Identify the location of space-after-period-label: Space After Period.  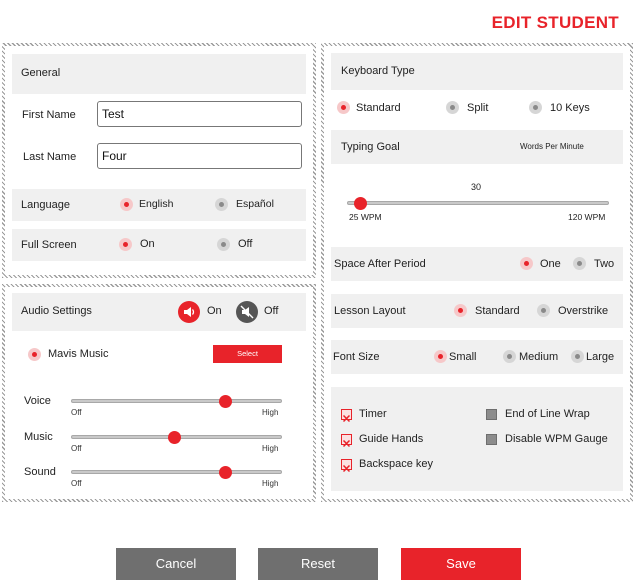
(380, 264).